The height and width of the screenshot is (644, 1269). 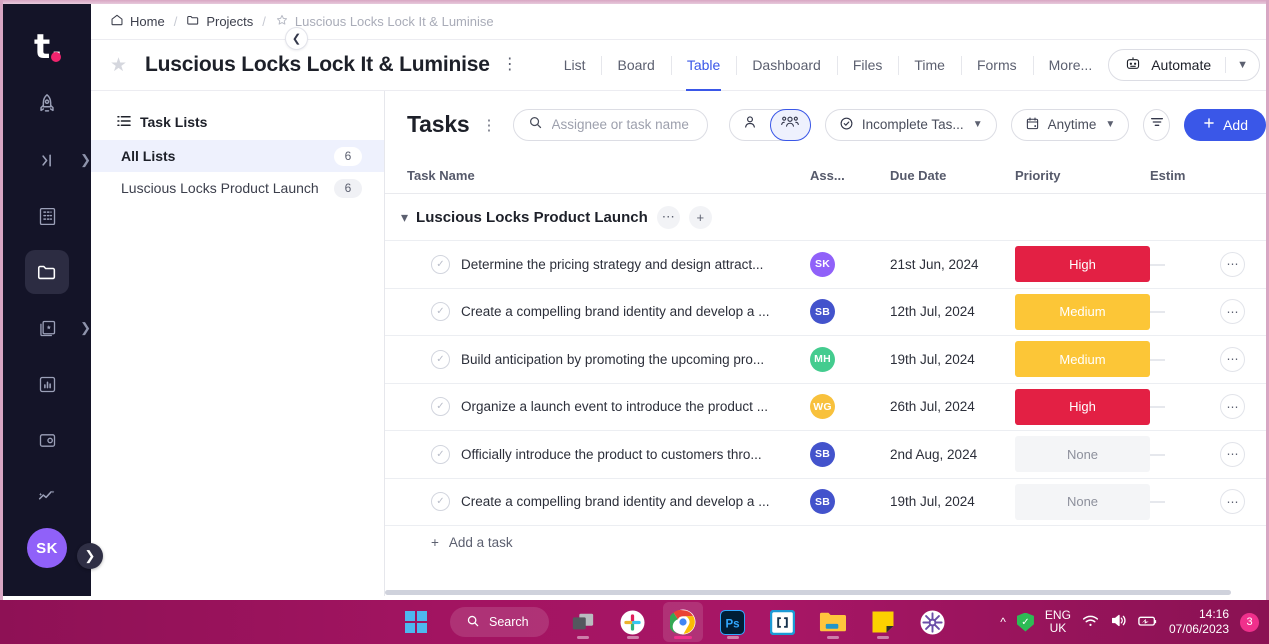 What do you see at coordinates (237, 188) in the screenshot?
I see `sidebar-item-luscious-locks-product-launch: Luscious Locks Product Launch 6` at bounding box center [237, 188].